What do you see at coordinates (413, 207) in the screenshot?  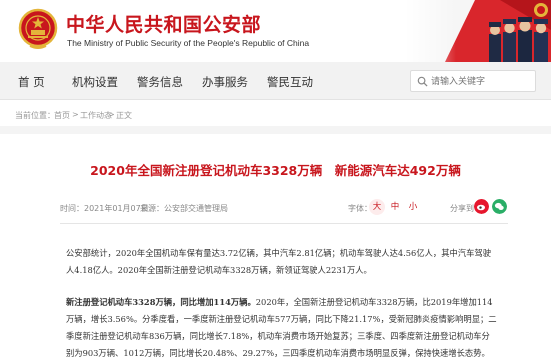 I see `font-size-small-button: 小` at bounding box center [413, 207].